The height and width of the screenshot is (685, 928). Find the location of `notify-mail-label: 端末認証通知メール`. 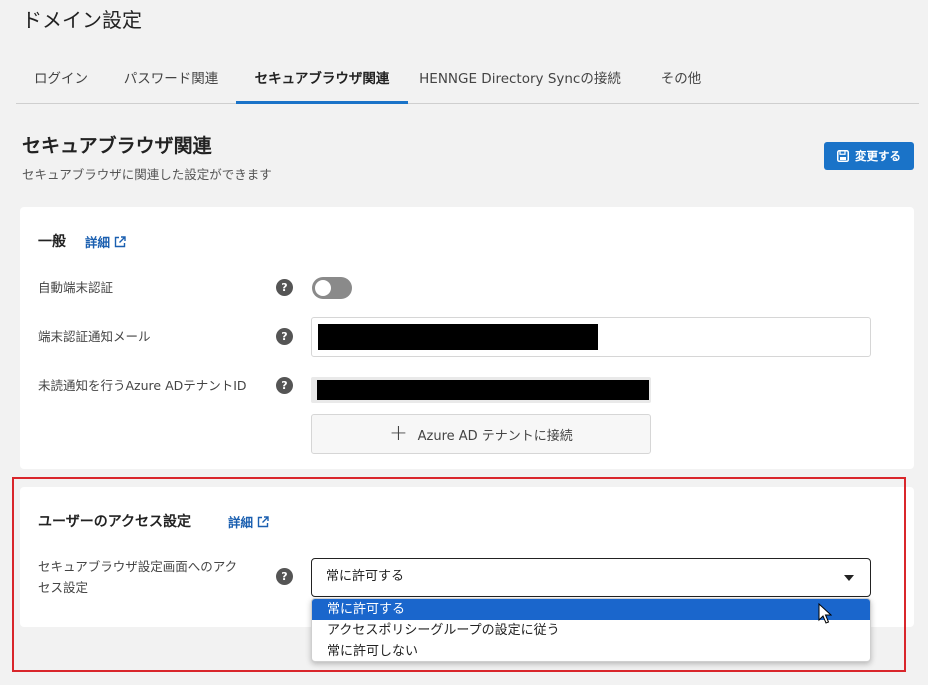

notify-mail-label: 端末認証通知メール is located at coordinates (94, 336).